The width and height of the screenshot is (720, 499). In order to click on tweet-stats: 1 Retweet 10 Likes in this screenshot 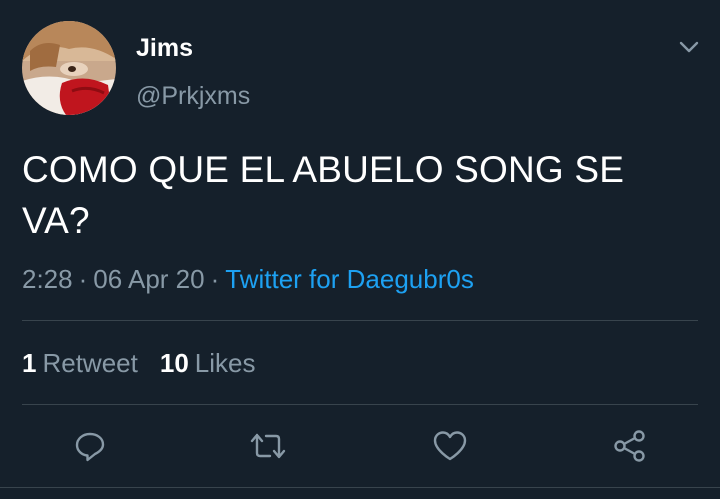, I will do `click(138, 363)`.